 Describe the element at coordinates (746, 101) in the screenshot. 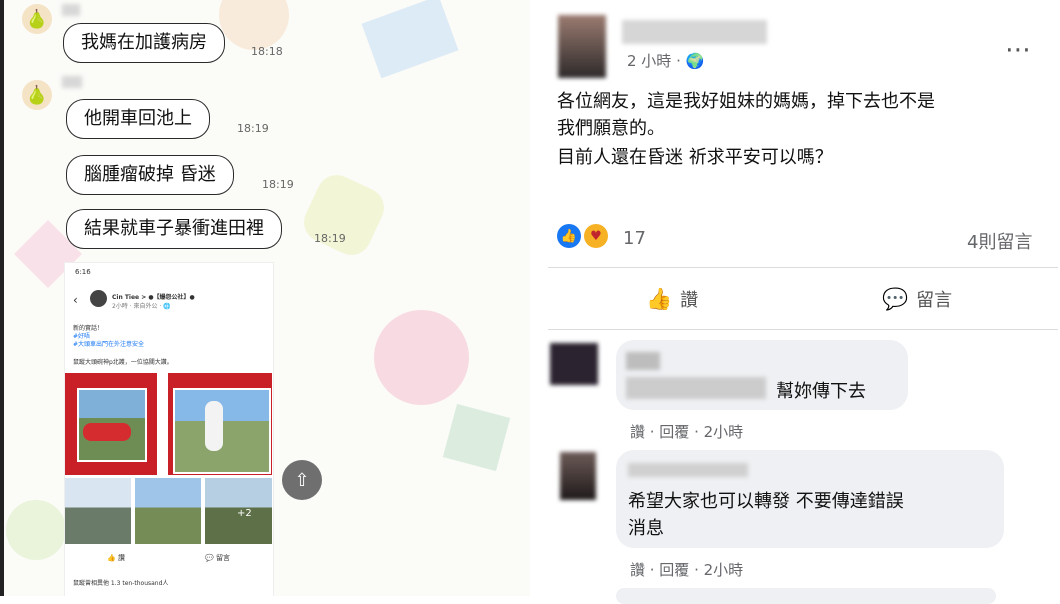

I see `post-line-1: 各位網友，這是我好姐妹的媽媽，掉下去也不是` at that location.